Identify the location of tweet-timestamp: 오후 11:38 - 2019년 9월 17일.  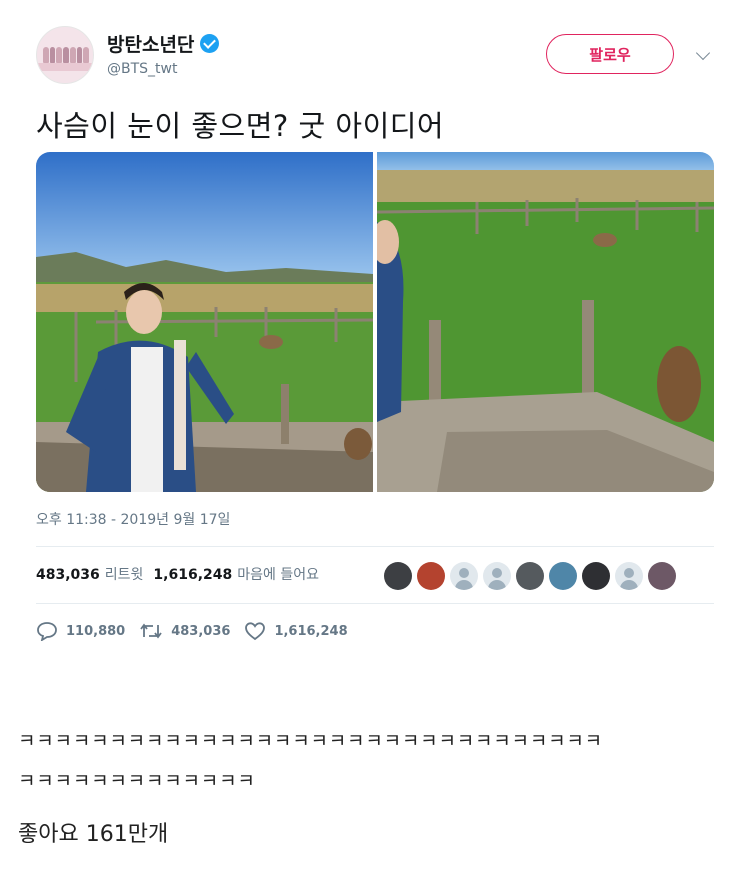
(133, 519).